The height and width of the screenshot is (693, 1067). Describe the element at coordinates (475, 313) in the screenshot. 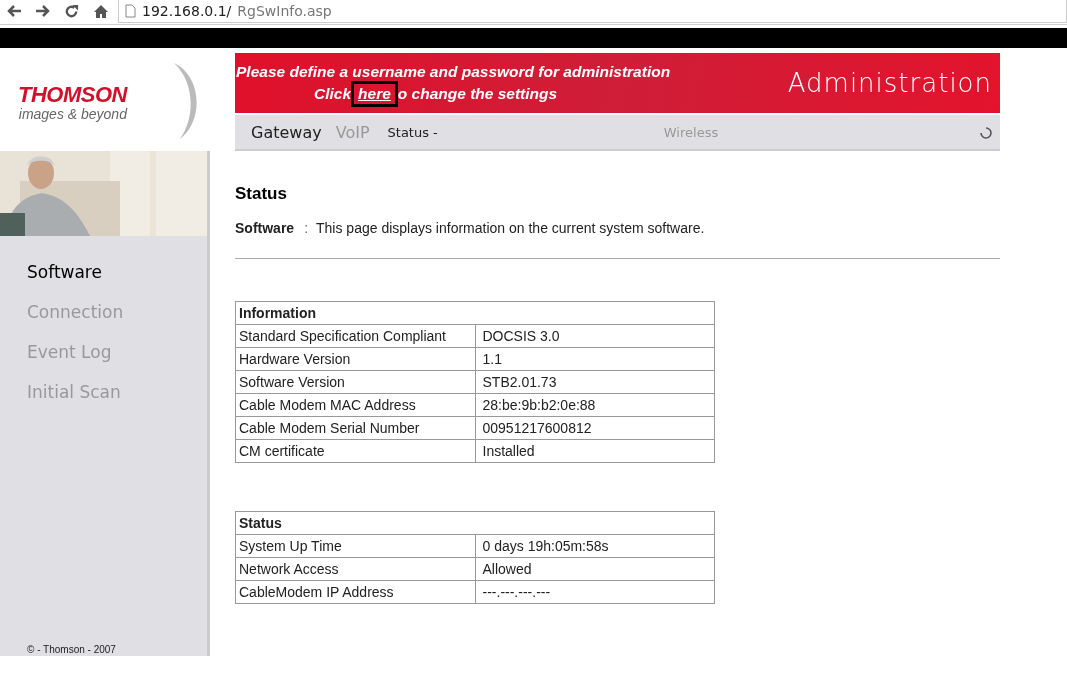

I see `table-header: Information` at that location.